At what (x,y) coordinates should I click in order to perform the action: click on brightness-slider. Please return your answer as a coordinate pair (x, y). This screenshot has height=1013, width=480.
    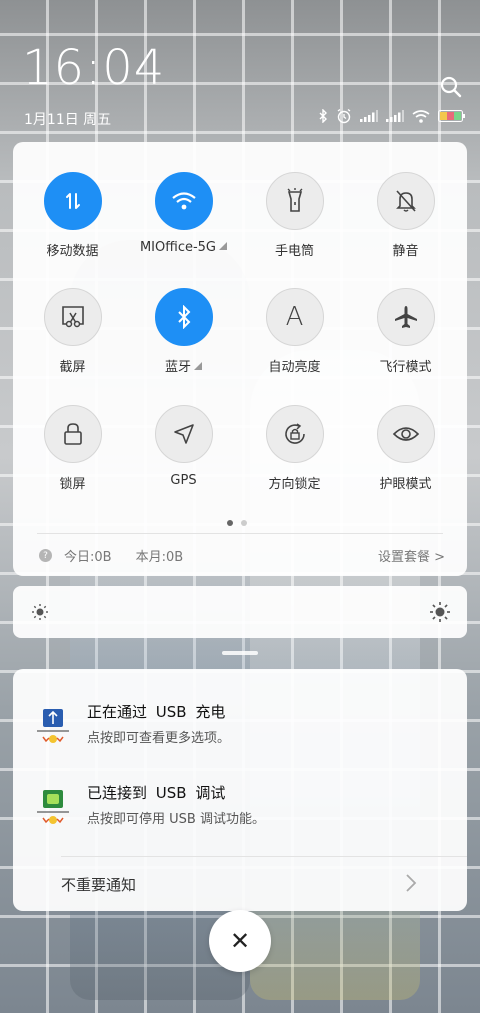
    Looking at the image, I should click on (240, 612).